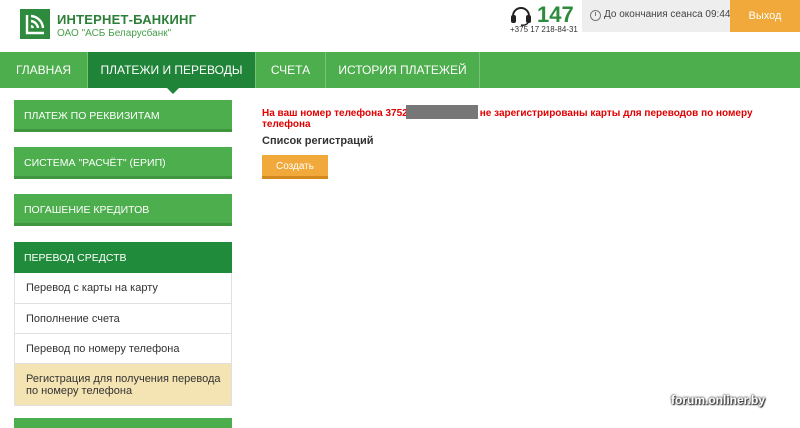 Image resolution: width=800 pixels, height=428 pixels. I want to click on error-message-prefix: На ваш номер телефона 3752, so click(335, 113).